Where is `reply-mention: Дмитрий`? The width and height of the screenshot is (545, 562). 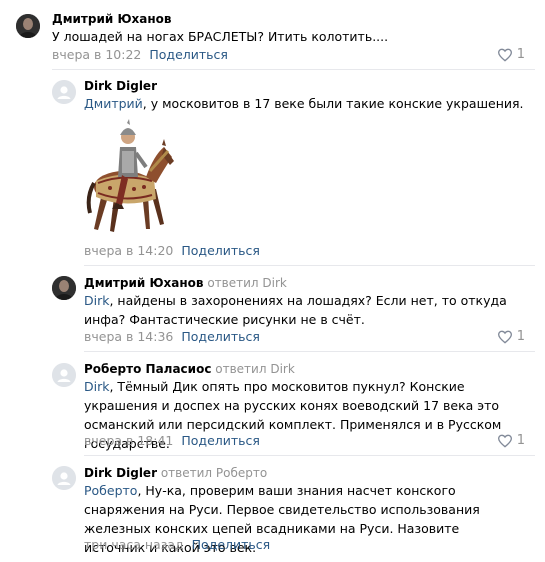
reply-mention: Дмитрий is located at coordinates (113, 103).